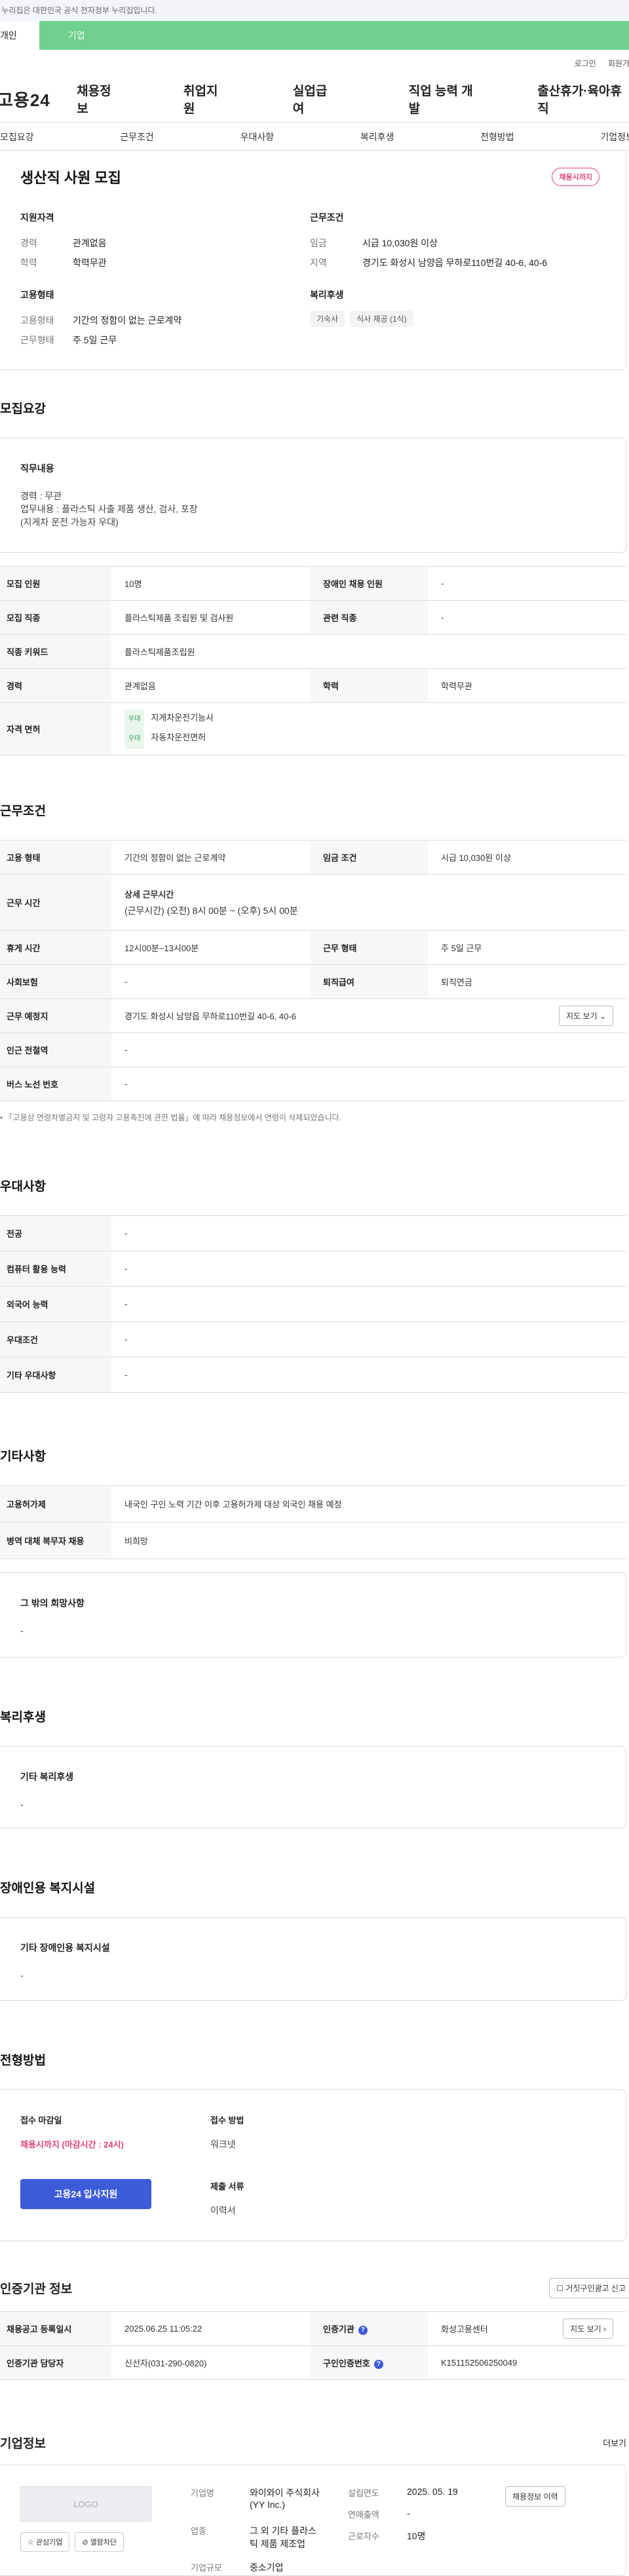  Describe the element at coordinates (257, 136) in the screenshot. I see `anchor-pref: 우대사항` at that location.